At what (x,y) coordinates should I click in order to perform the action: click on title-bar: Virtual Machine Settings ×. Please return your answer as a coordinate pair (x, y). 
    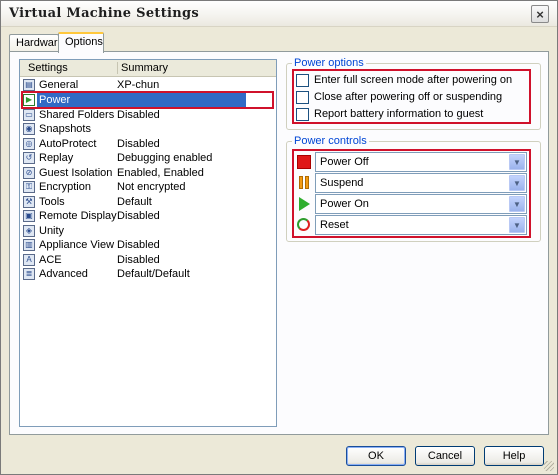
    Looking at the image, I should click on (279, 14).